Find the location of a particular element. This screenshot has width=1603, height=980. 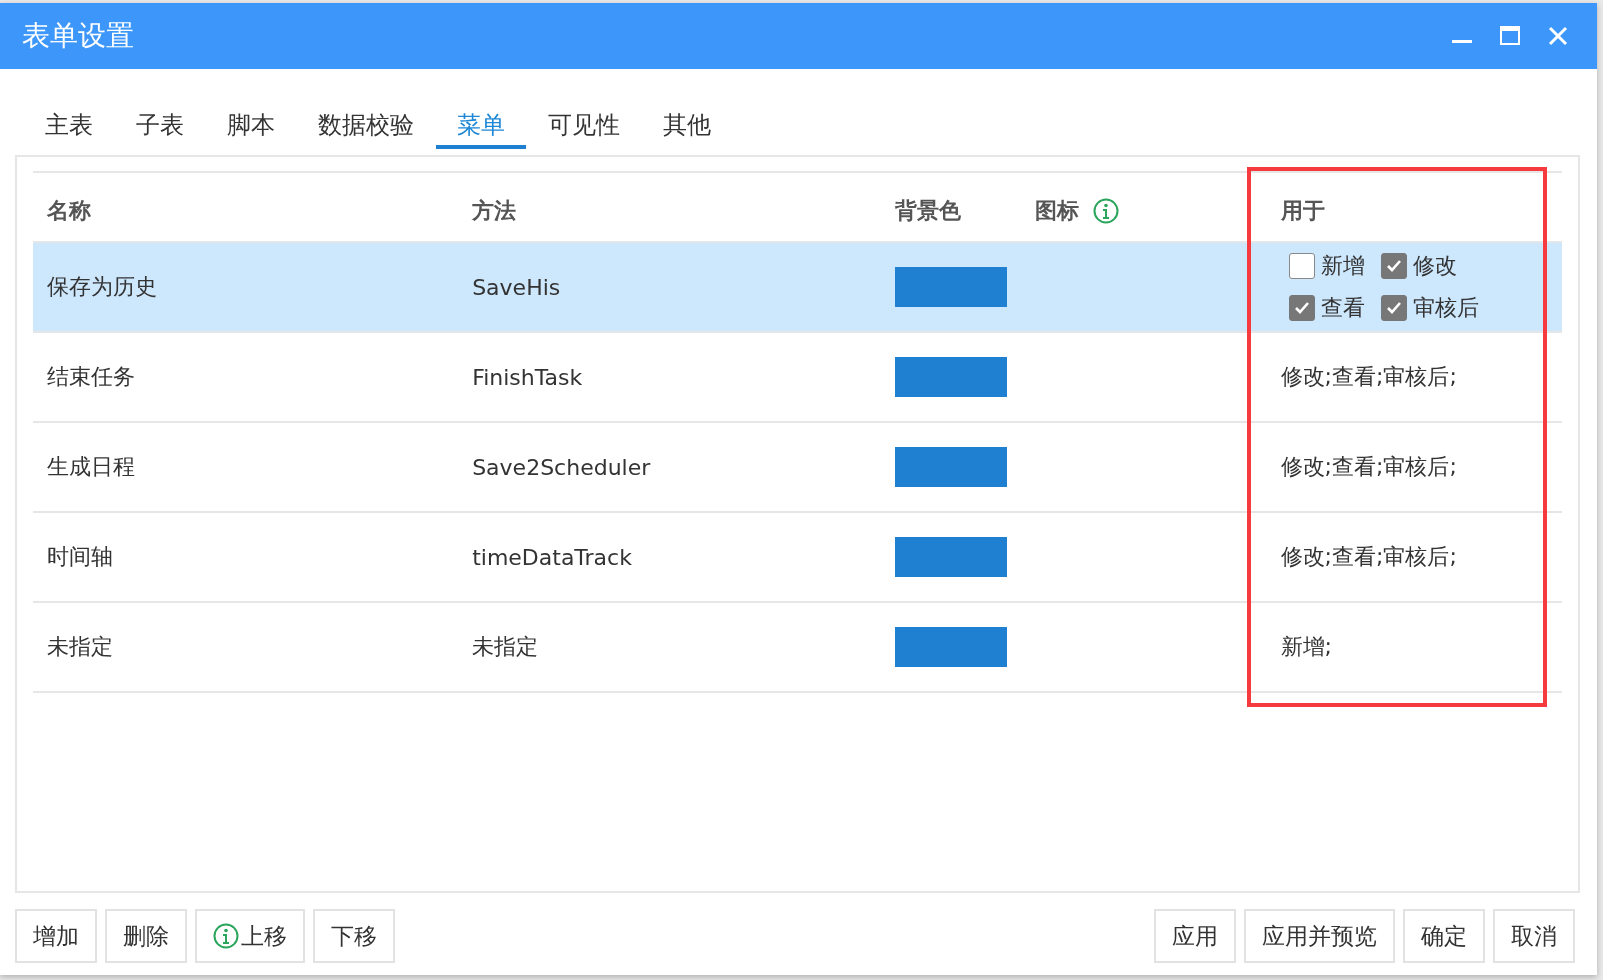

button: 取消 is located at coordinates (1534, 936).